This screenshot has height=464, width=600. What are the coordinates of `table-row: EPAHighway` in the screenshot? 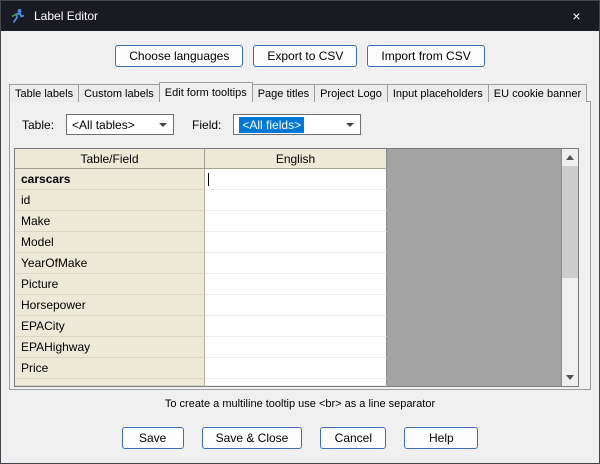 It's located at (201, 347).